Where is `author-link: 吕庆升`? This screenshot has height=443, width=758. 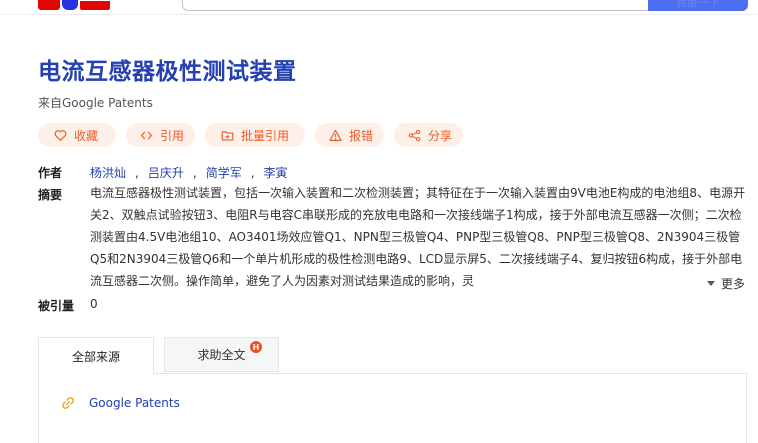
author-link: 吕庆升 is located at coordinates (166, 173).